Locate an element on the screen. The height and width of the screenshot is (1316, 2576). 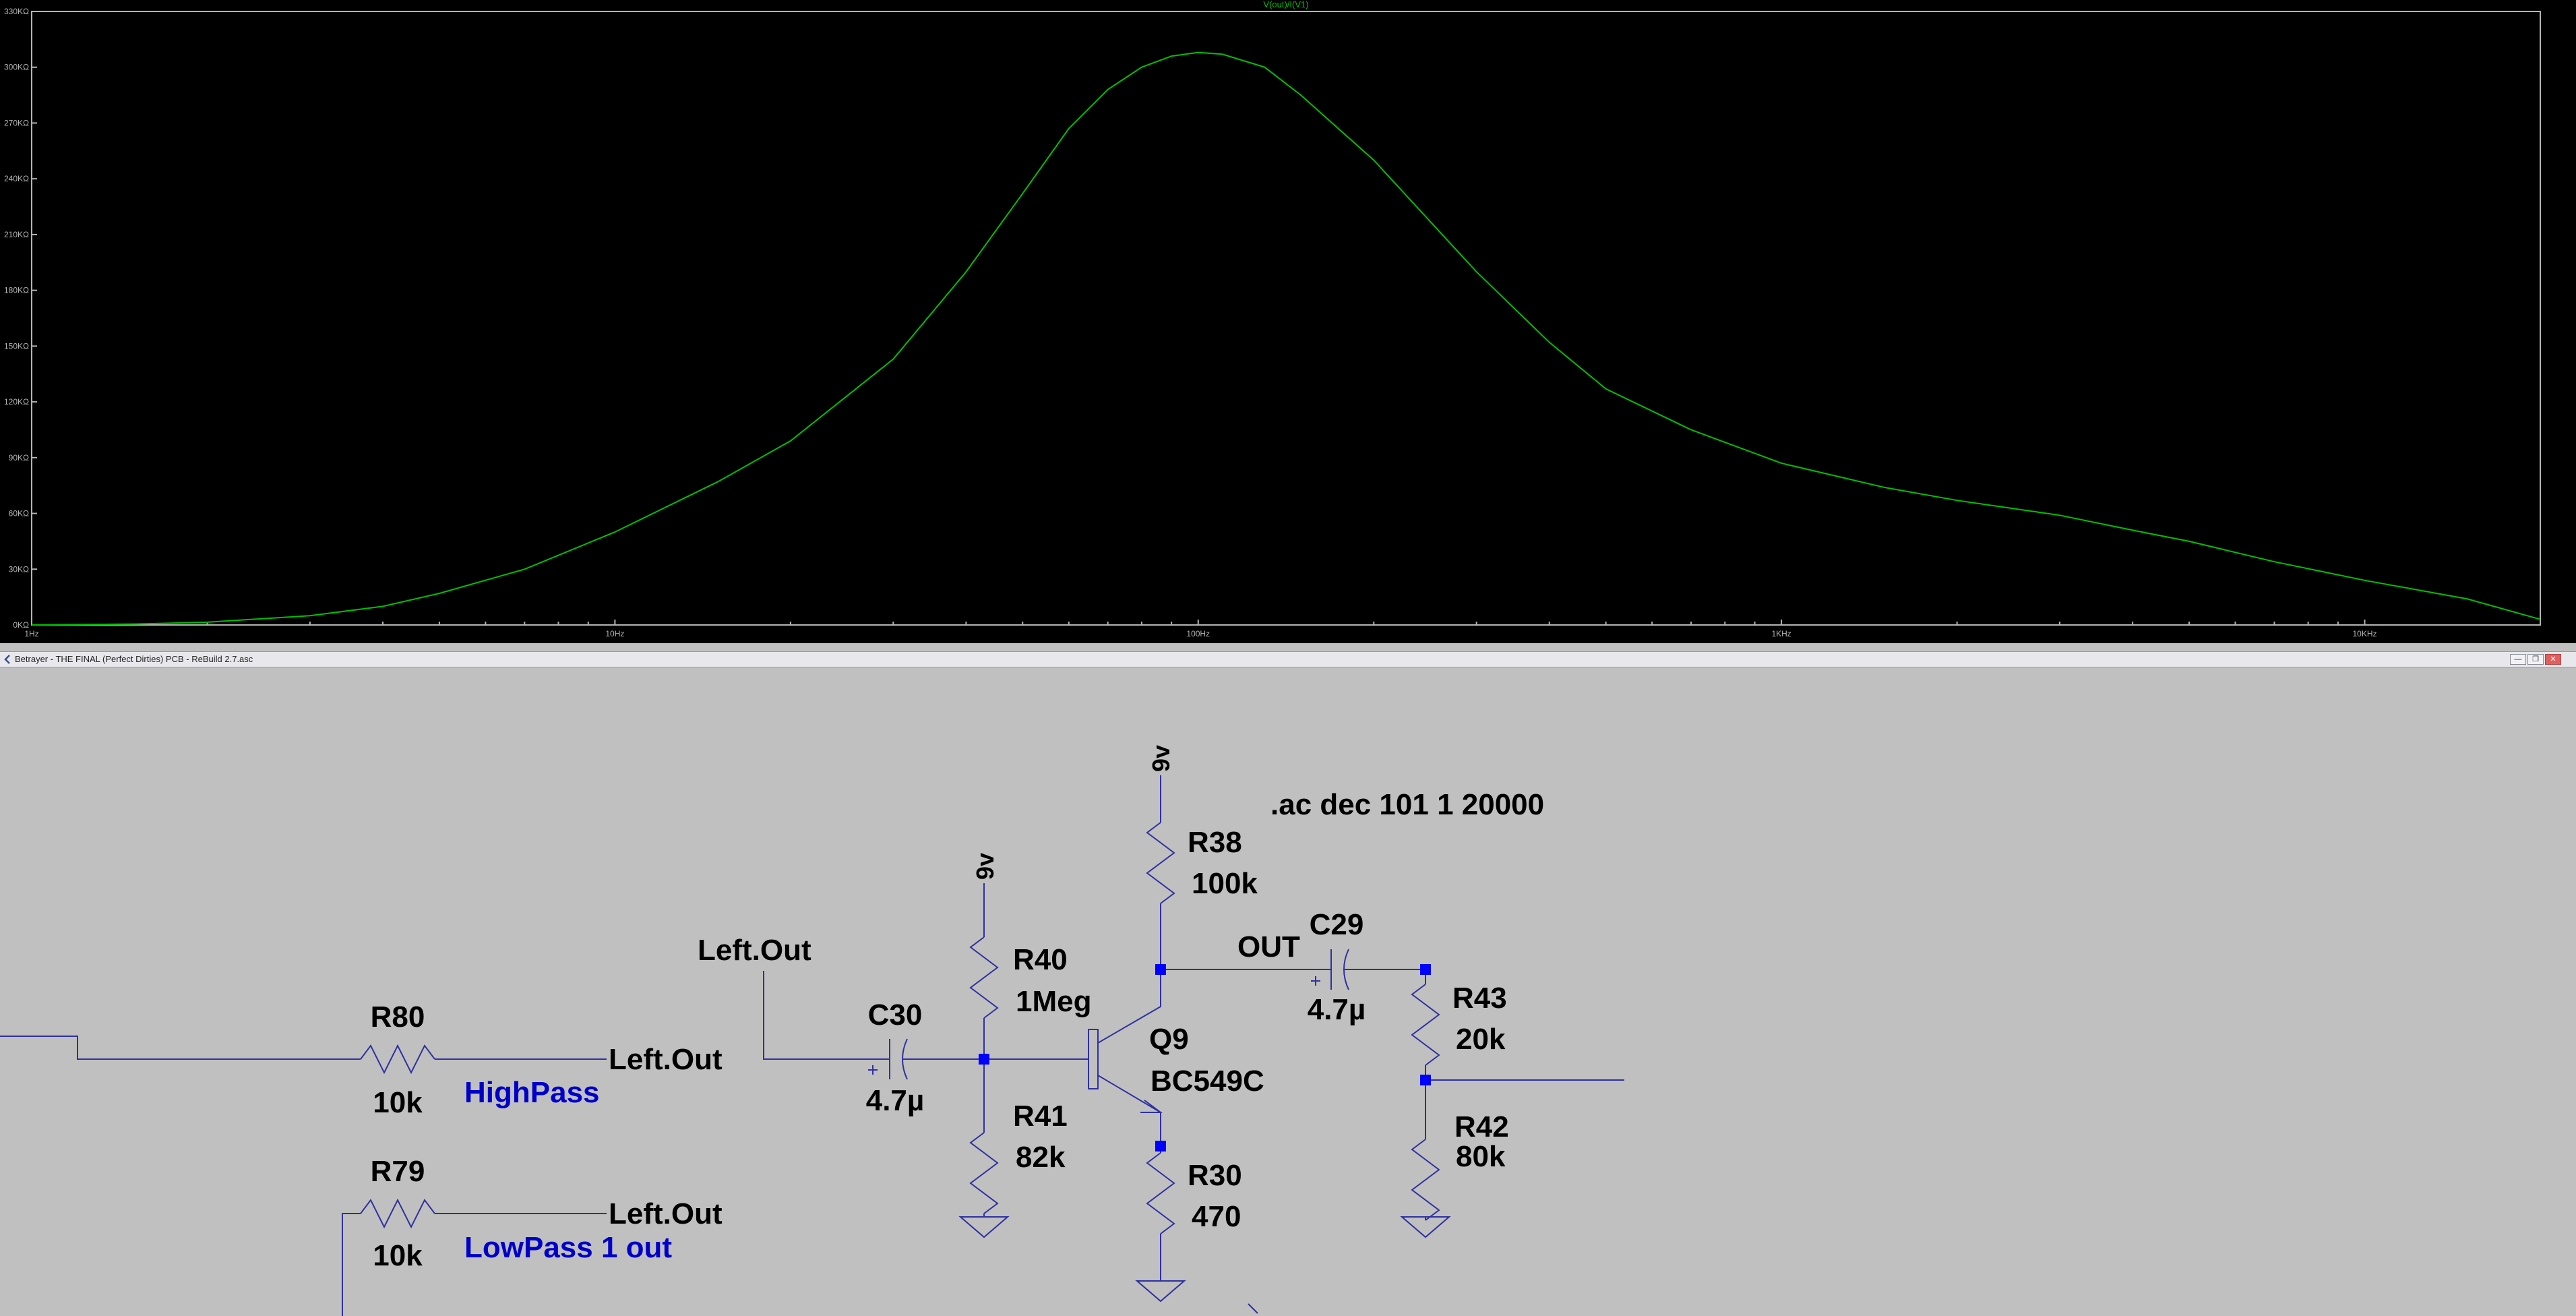
minimize-button: — is located at coordinates (2518, 659).